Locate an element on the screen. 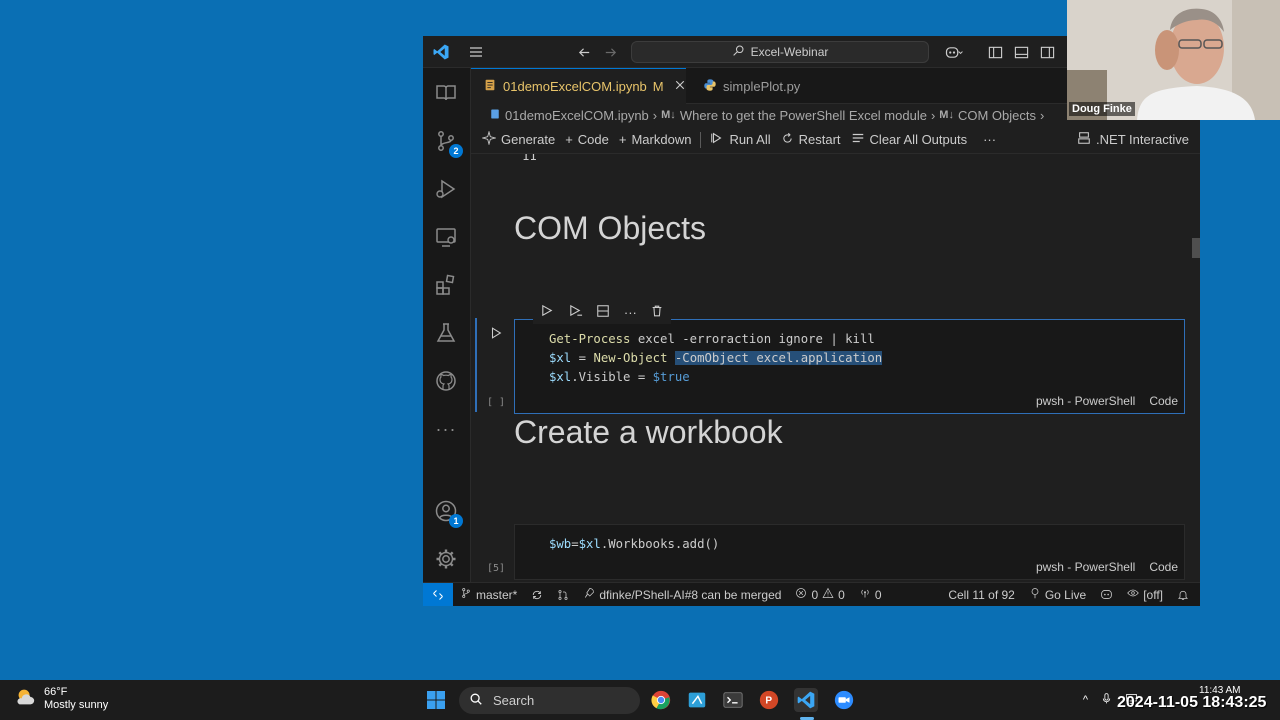 The height and width of the screenshot is (720, 1280). presenter-name: Doug Finke is located at coordinates (1102, 109).